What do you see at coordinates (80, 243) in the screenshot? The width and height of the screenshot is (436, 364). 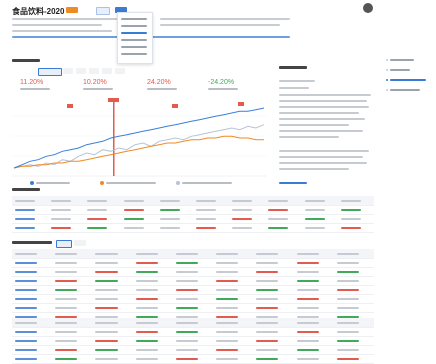 I see `tab-holdings` at bounding box center [80, 243].